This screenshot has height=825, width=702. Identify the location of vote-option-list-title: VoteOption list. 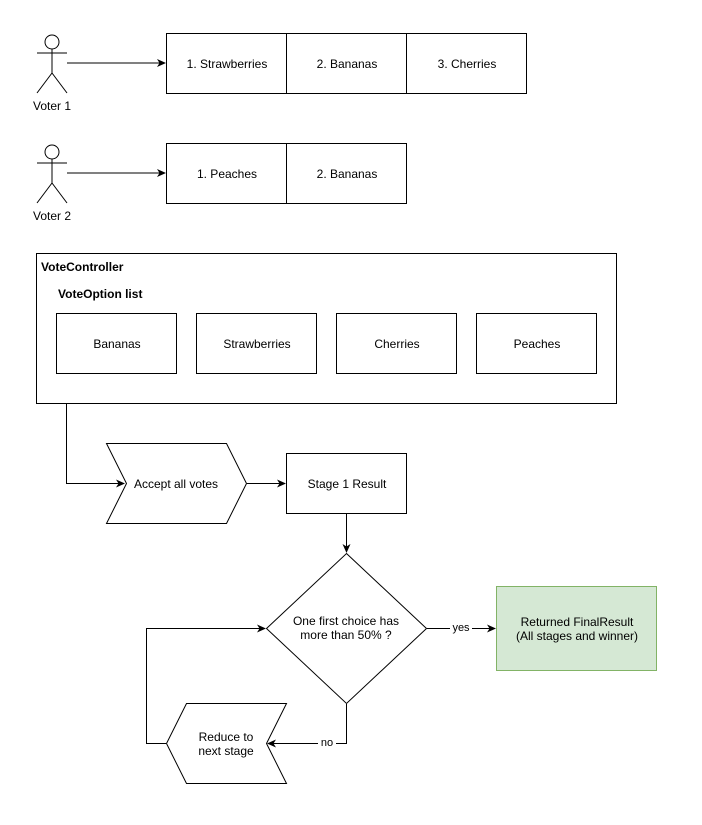
(100, 294).